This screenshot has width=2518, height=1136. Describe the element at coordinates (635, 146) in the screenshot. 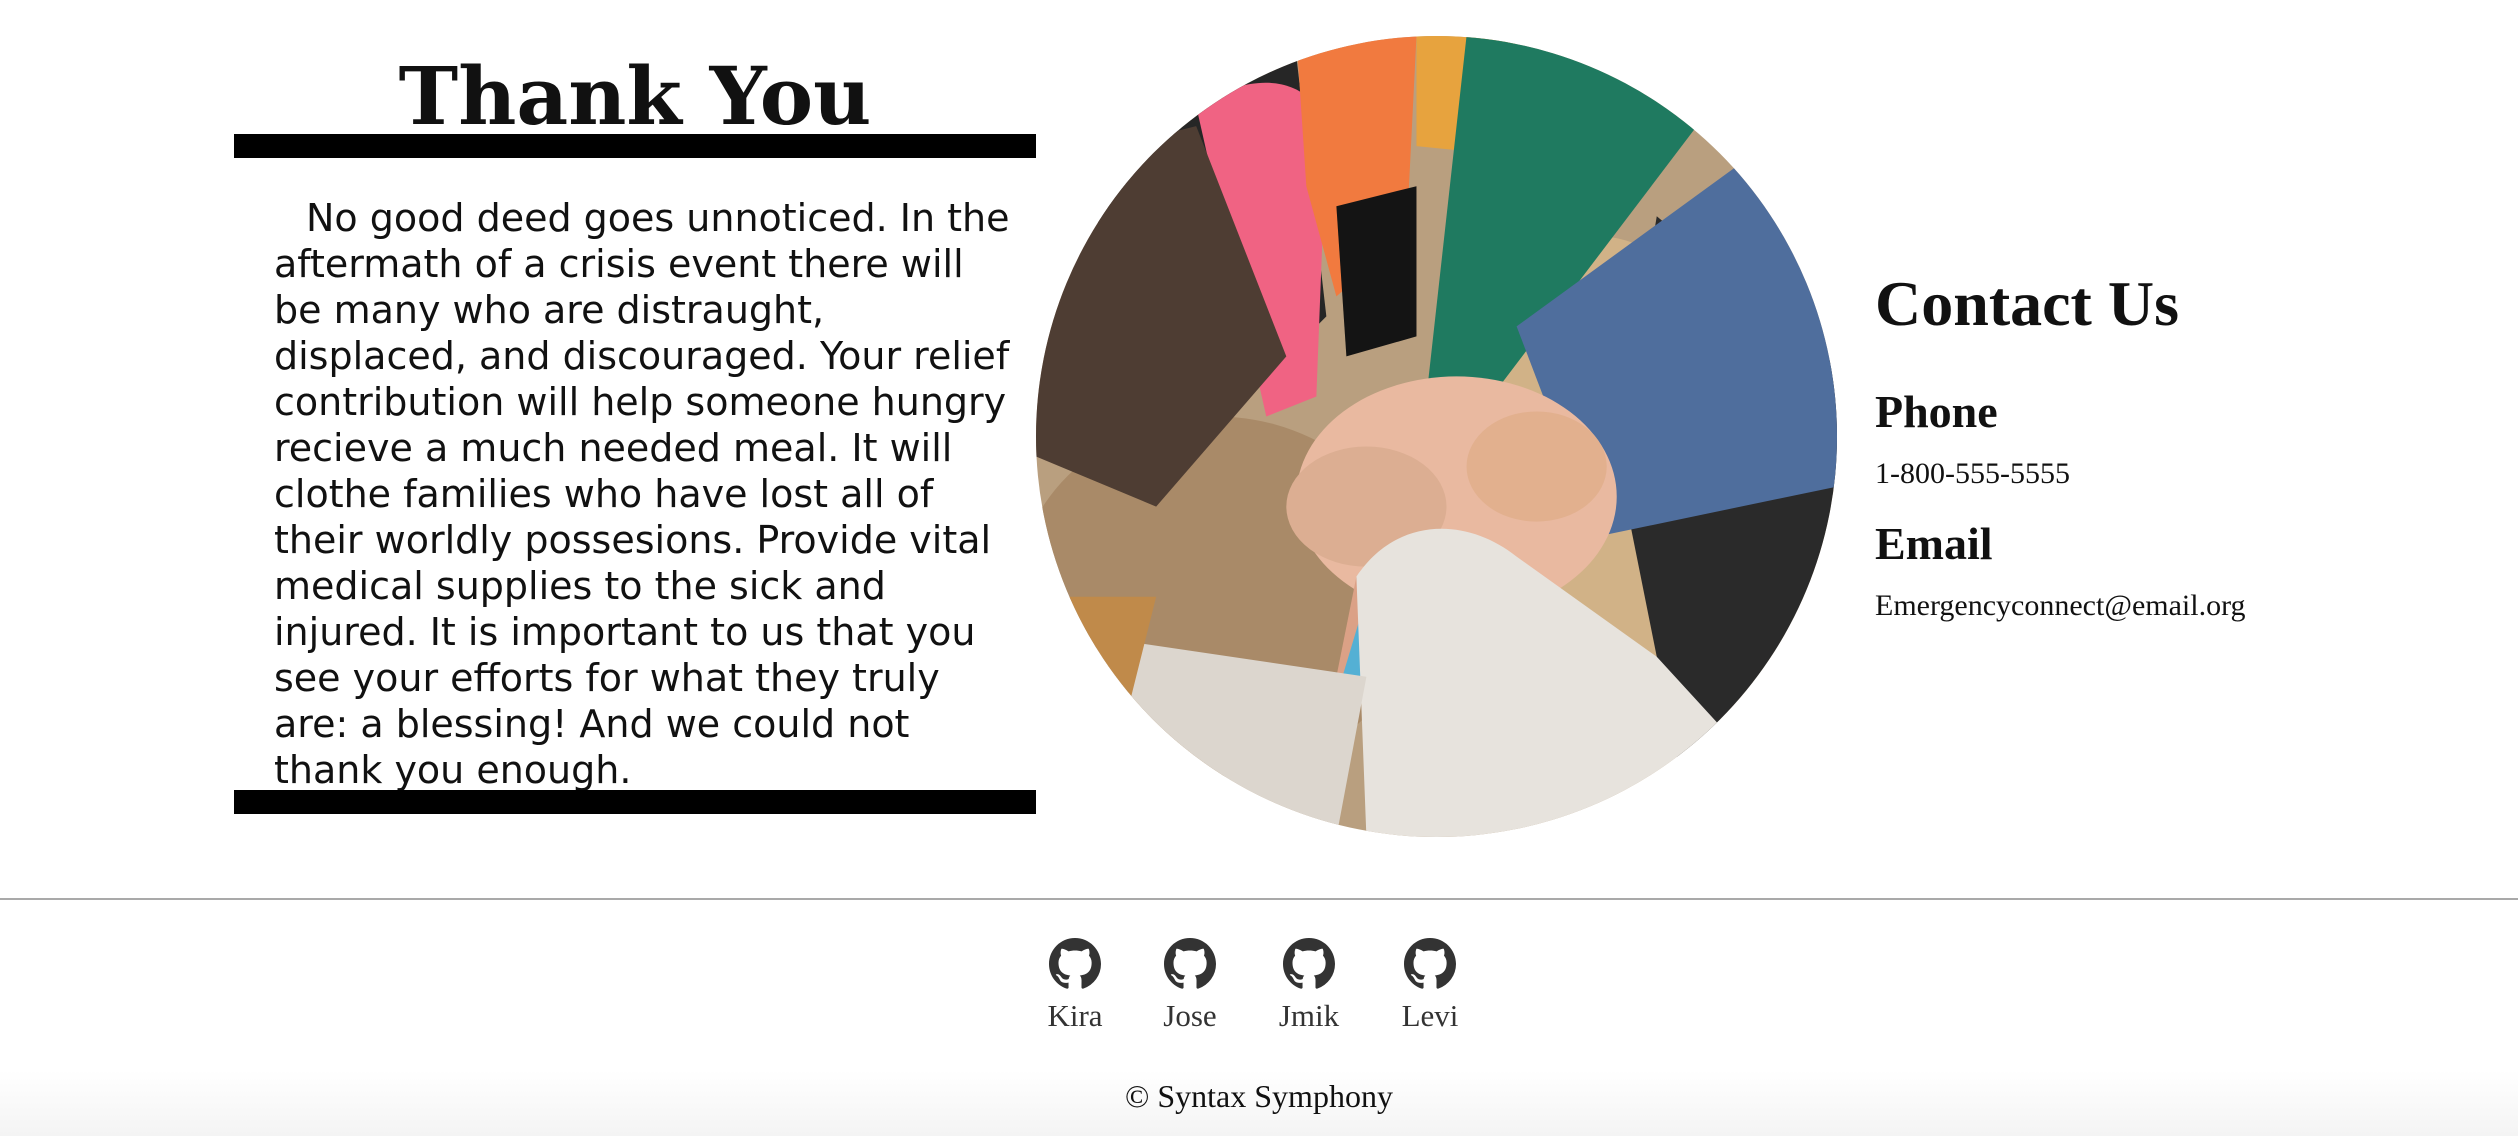

I see `top-divider-bar` at that location.